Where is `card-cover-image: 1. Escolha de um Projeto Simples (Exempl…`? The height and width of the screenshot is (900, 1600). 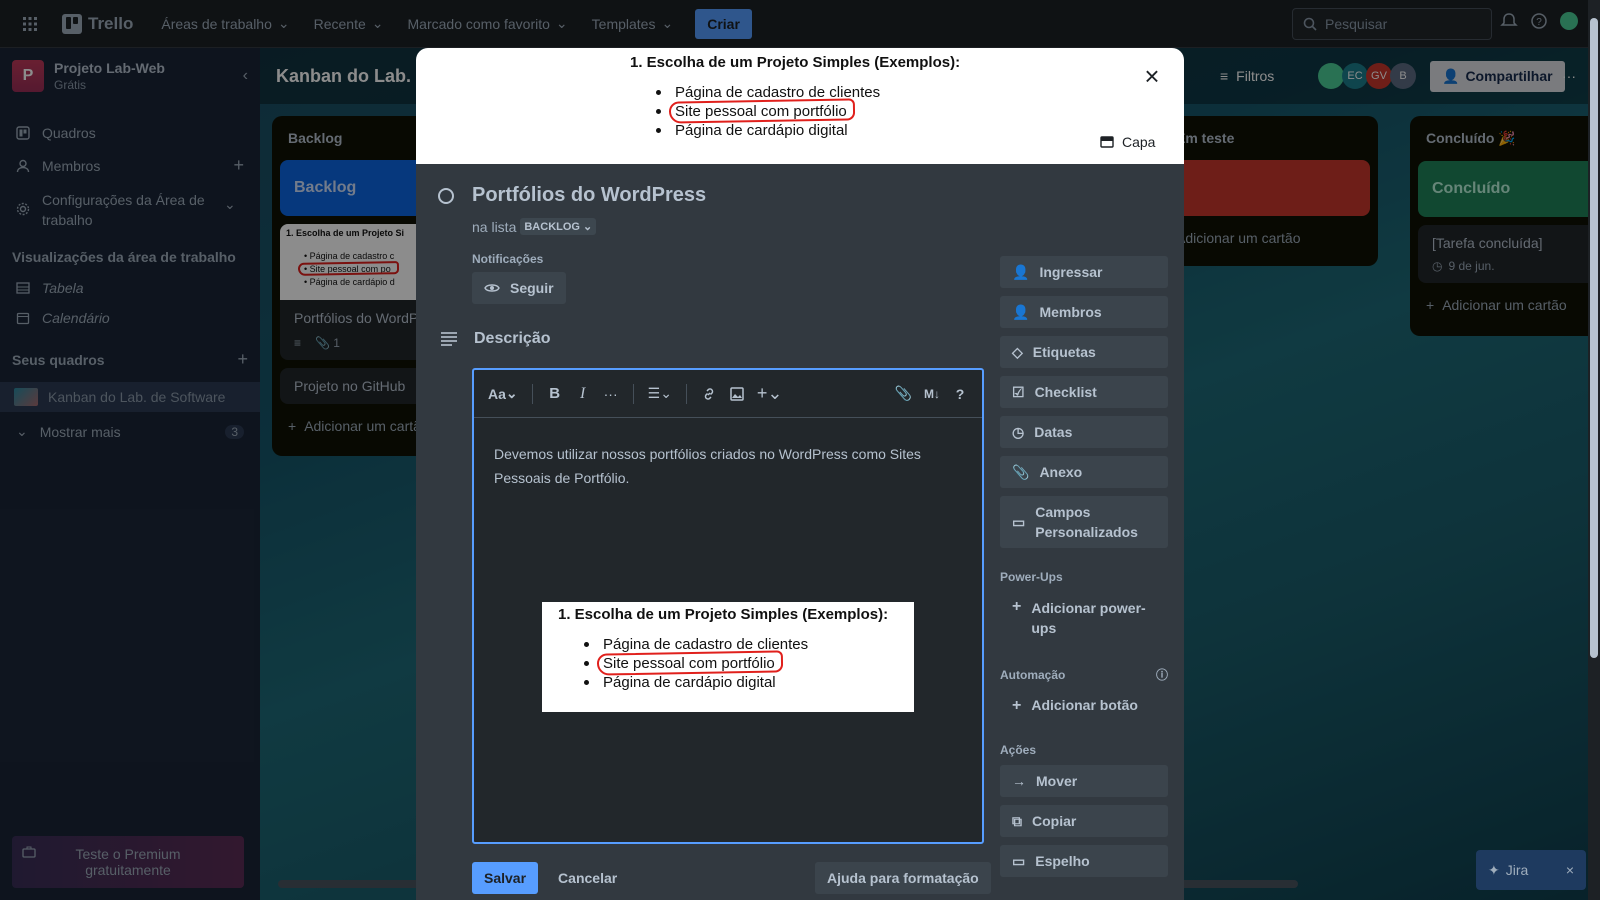 card-cover-image: 1. Escolha de um Projeto Simples (Exempl… is located at coordinates (800, 106).